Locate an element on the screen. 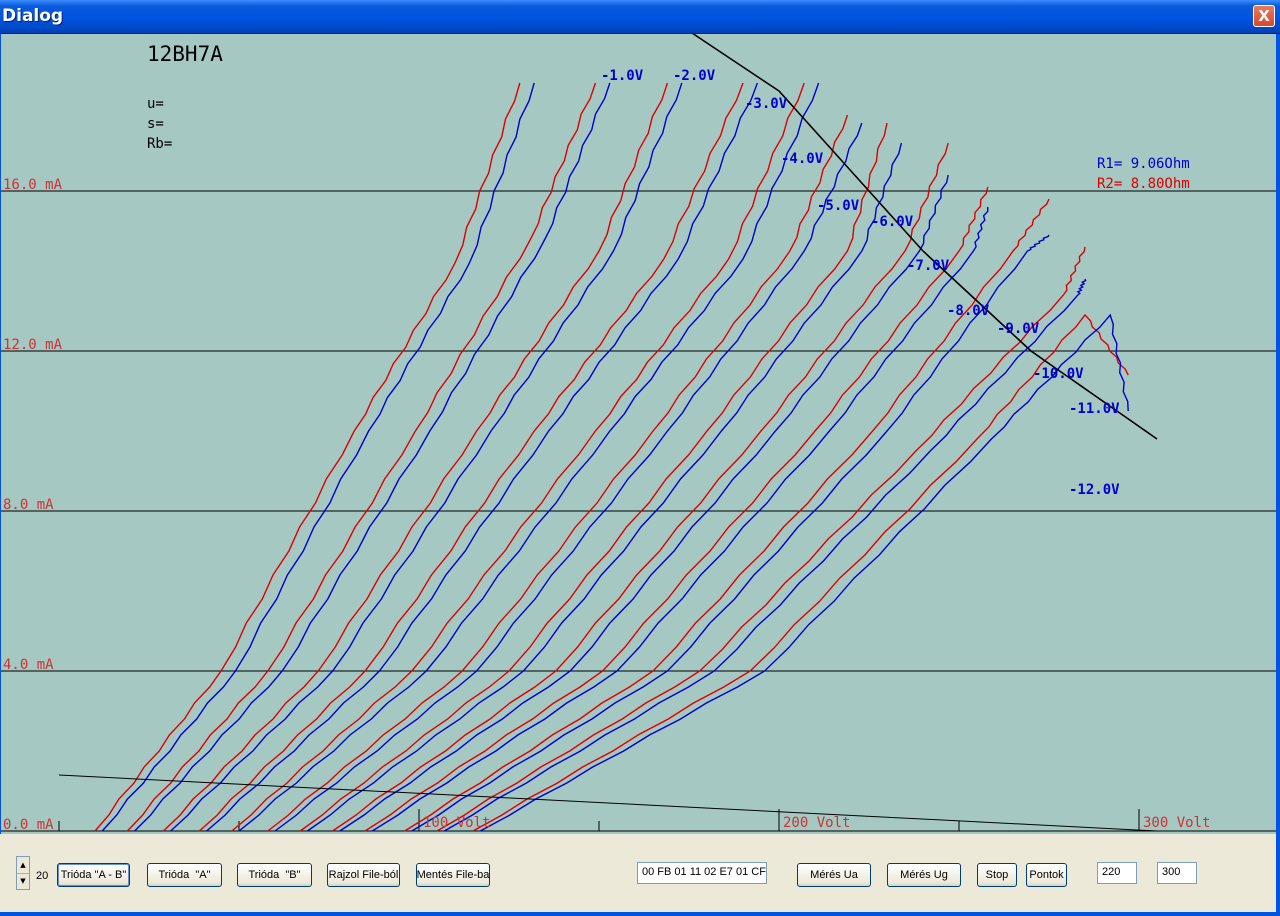 This screenshot has width=1280, height=916. measure-ua-button: Mérés Ua is located at coordinates (834, 875).